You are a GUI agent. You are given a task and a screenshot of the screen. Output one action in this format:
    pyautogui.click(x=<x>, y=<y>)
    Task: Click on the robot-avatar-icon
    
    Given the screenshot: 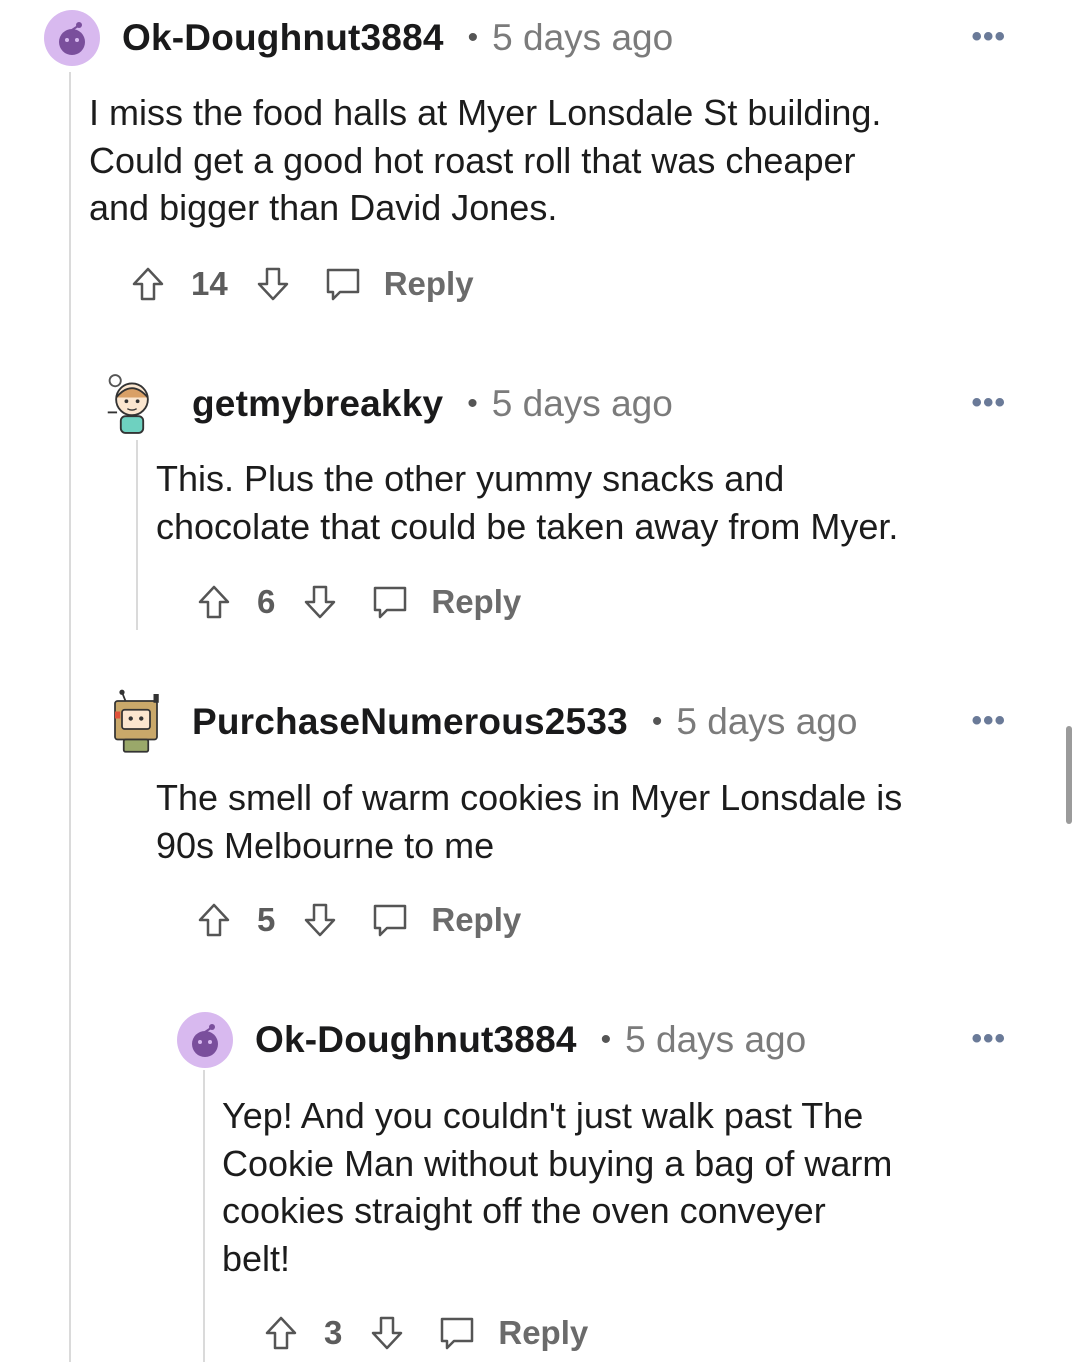 What is the action you would take?
    pyautogui.click(x=136, y=721)
    